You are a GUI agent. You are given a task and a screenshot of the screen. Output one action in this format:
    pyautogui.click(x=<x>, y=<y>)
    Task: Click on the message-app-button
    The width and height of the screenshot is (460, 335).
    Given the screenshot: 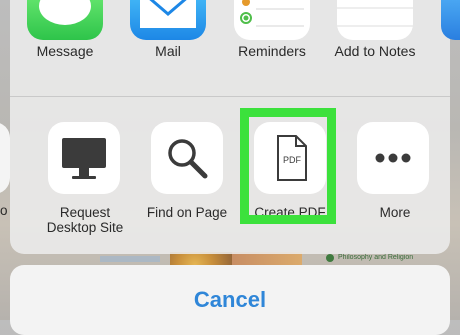 What is the action you would take?
    pyautogui.click(x=65, y=20)
    